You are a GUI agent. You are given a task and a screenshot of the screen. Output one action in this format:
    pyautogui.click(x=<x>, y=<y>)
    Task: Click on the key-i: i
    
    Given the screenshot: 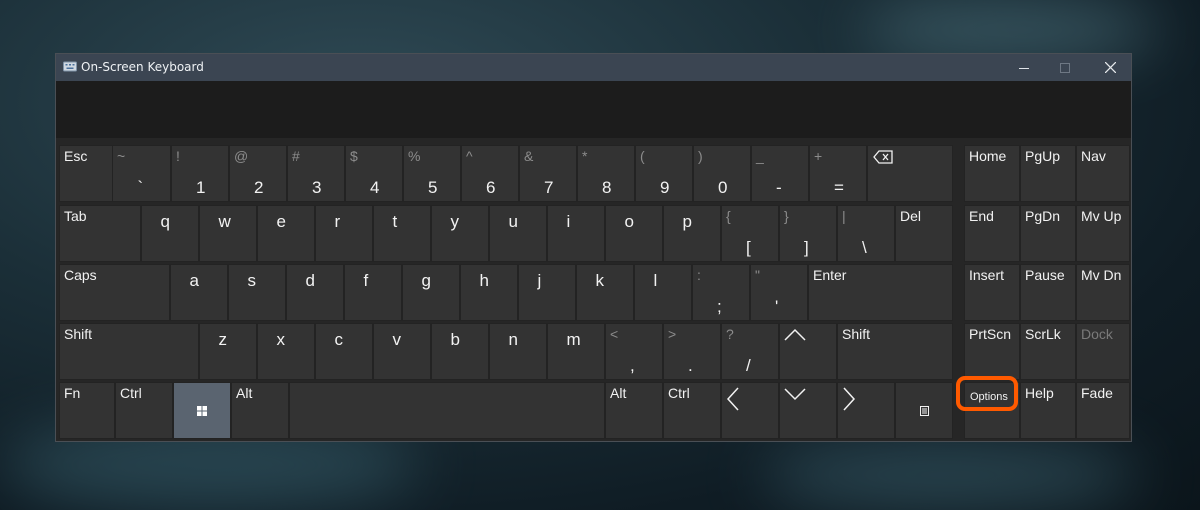 What is the action you would take?
    pyautogui.click(x=576, y=233)
    